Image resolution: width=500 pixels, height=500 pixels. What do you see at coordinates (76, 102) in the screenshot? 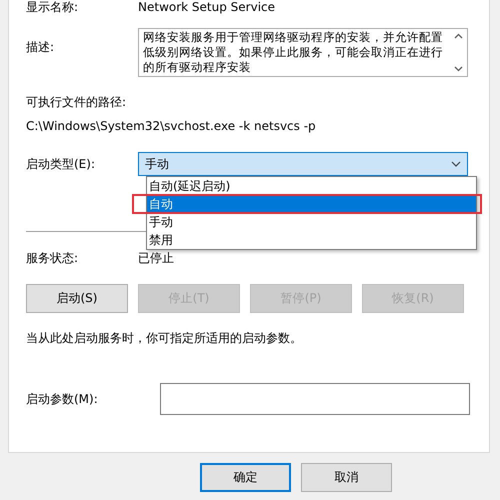
I see `field-label: 可执行文件的路径:` at bounding box center [76, 102].